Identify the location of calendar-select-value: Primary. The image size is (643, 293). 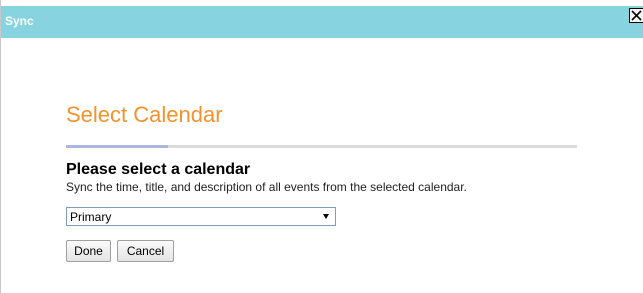
(91, 217).